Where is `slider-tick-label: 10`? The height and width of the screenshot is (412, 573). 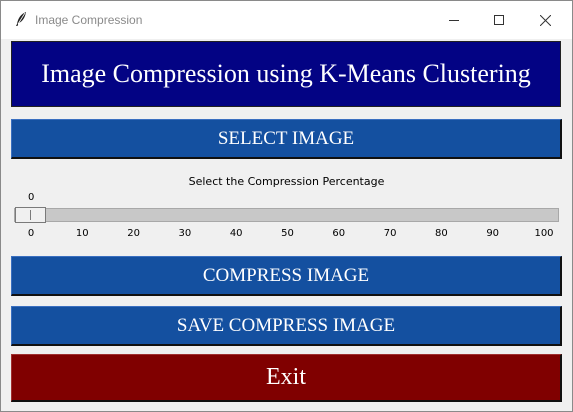
slider-tick-label: 10 is located at coordinates (82, 233).